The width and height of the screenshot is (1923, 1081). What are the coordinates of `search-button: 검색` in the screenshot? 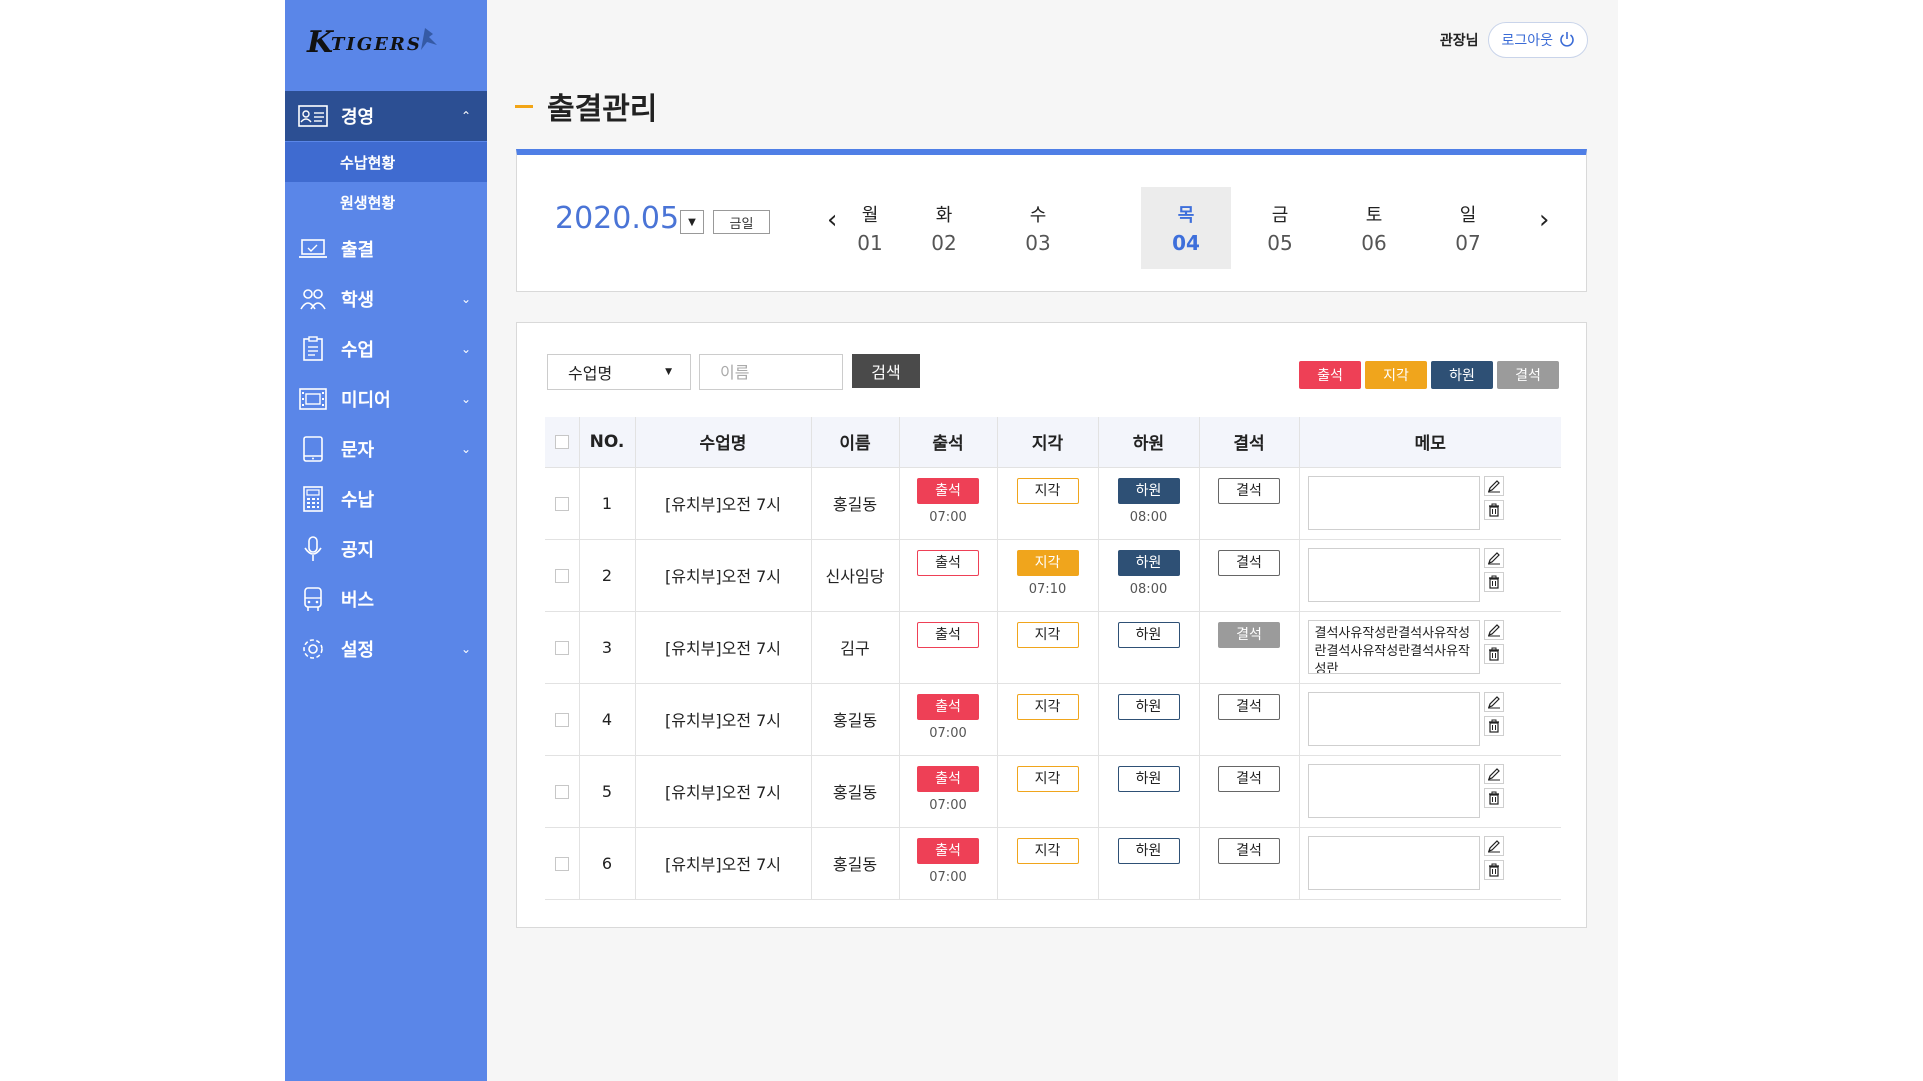 It's located at (886, 371).